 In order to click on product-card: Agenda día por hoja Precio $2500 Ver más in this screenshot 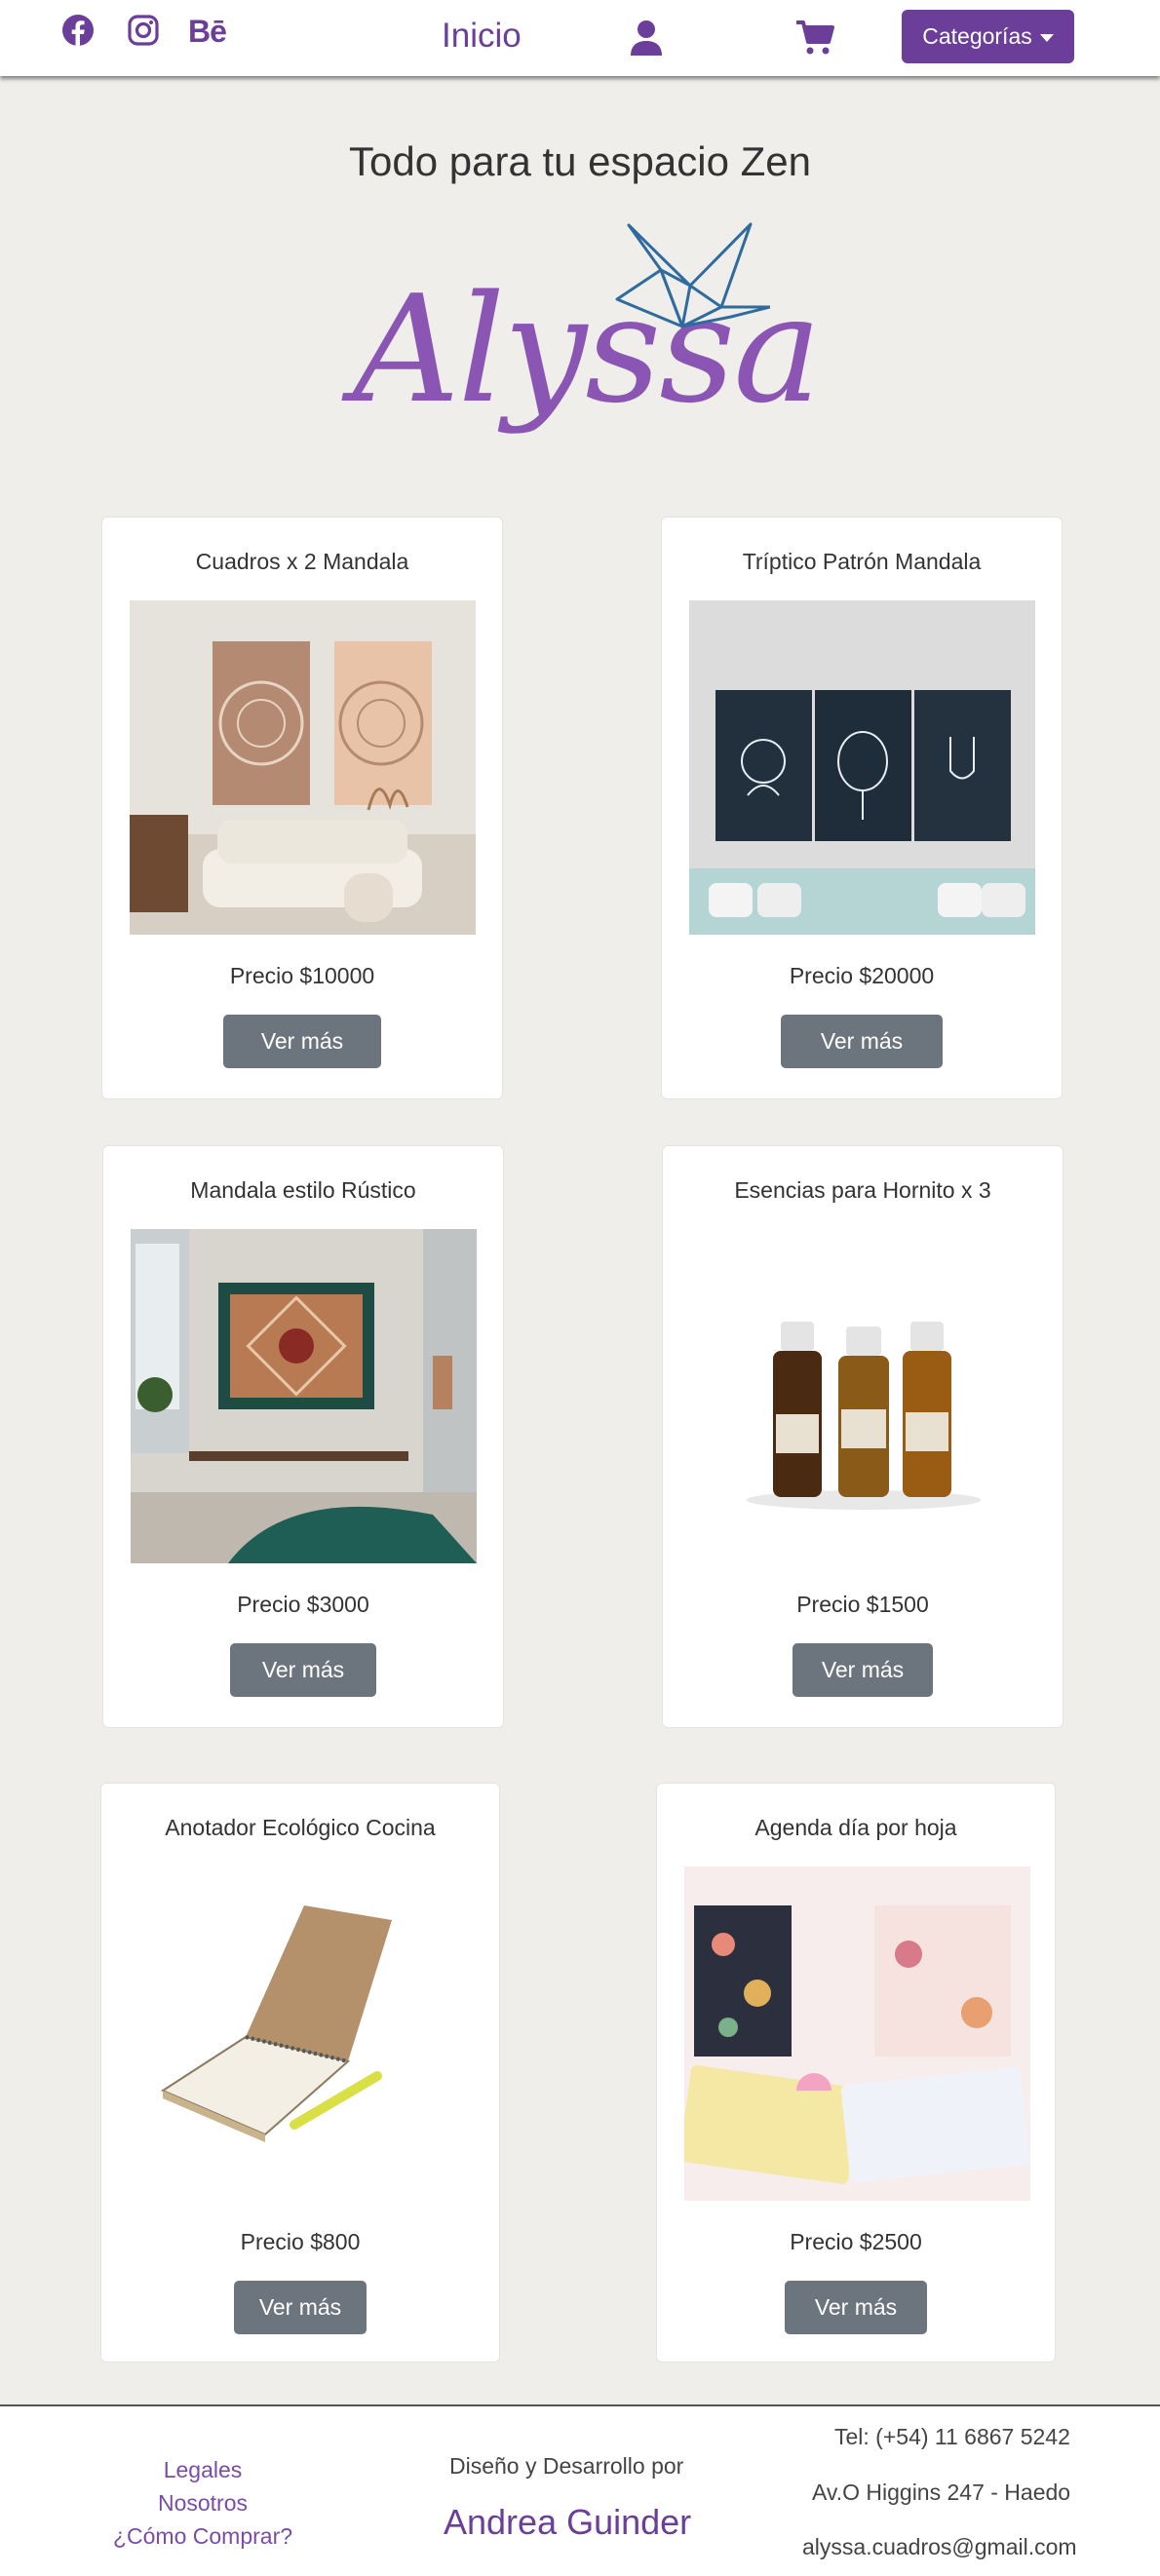, I will do `click(856, 2073)`.